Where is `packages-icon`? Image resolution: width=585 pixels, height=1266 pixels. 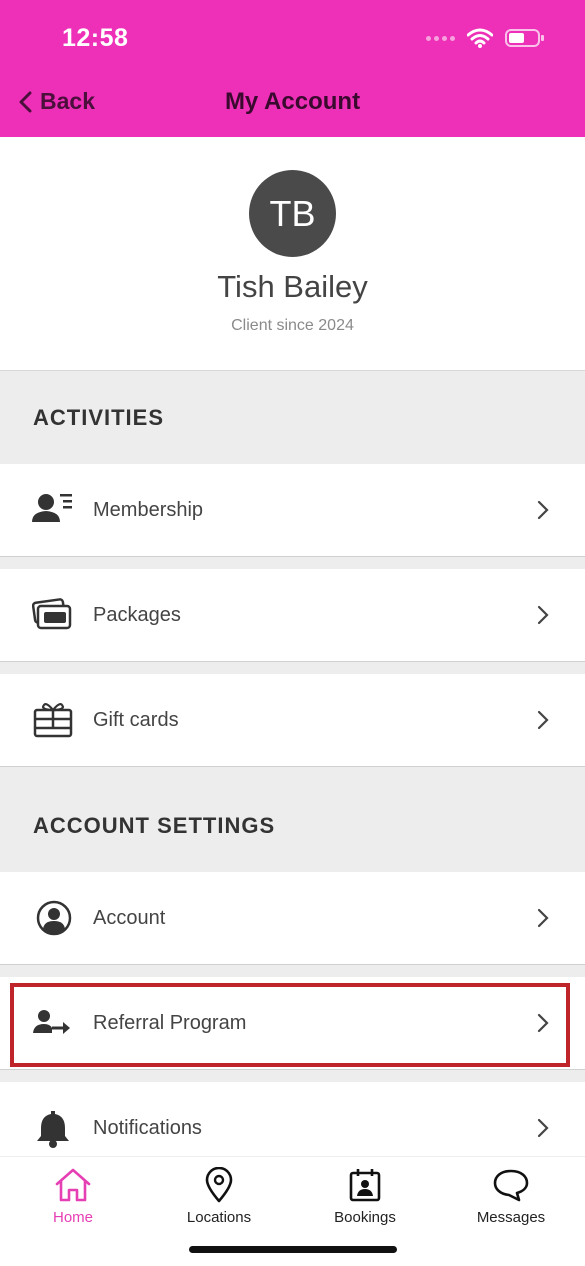 packages-icon is located at coordinates (52, 614).